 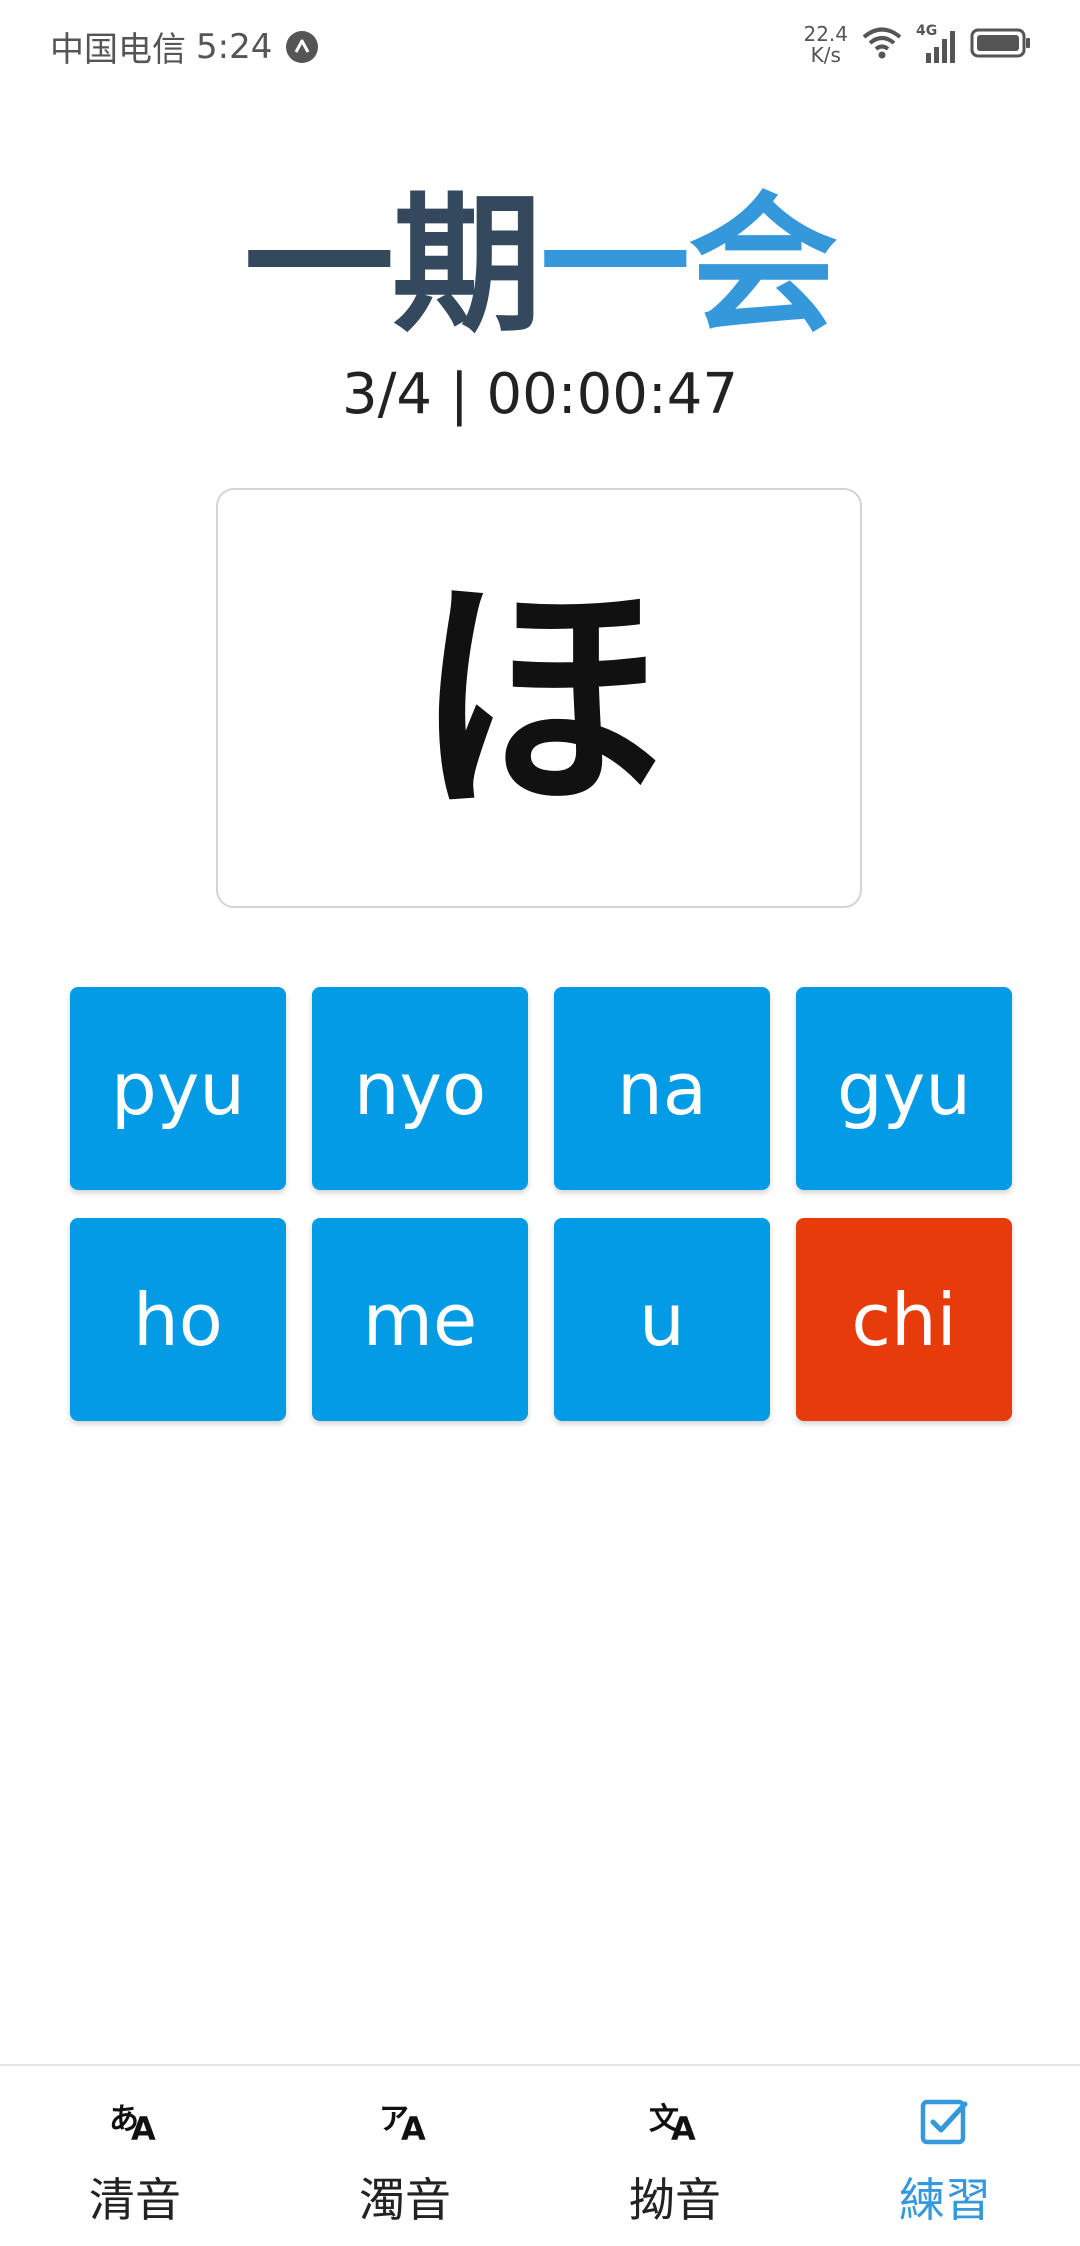 What do you see at coordinates (904, 1088) in the screenshot?
I see `answer-button: gyu` at bounding box center [904, 1088].